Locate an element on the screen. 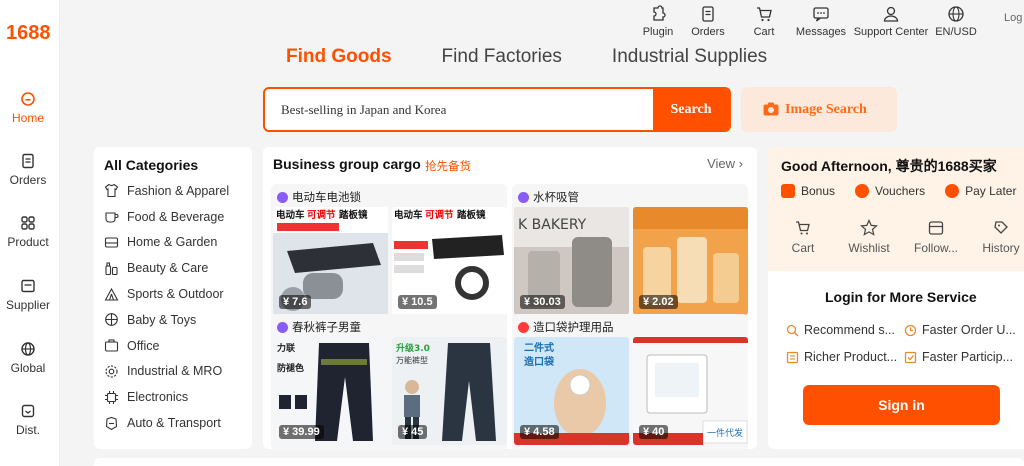 This screenshot has width=1024, height=466. category-label: Food & Beverage is located at coordinates (176, 216).